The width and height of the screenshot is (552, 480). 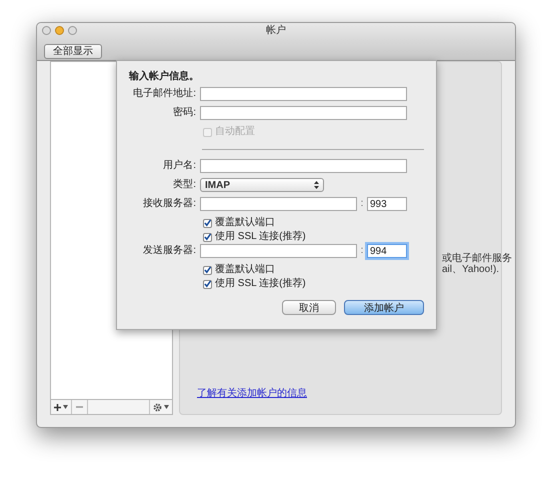 I want to click on minus-icon, so click(x=79, y=407).